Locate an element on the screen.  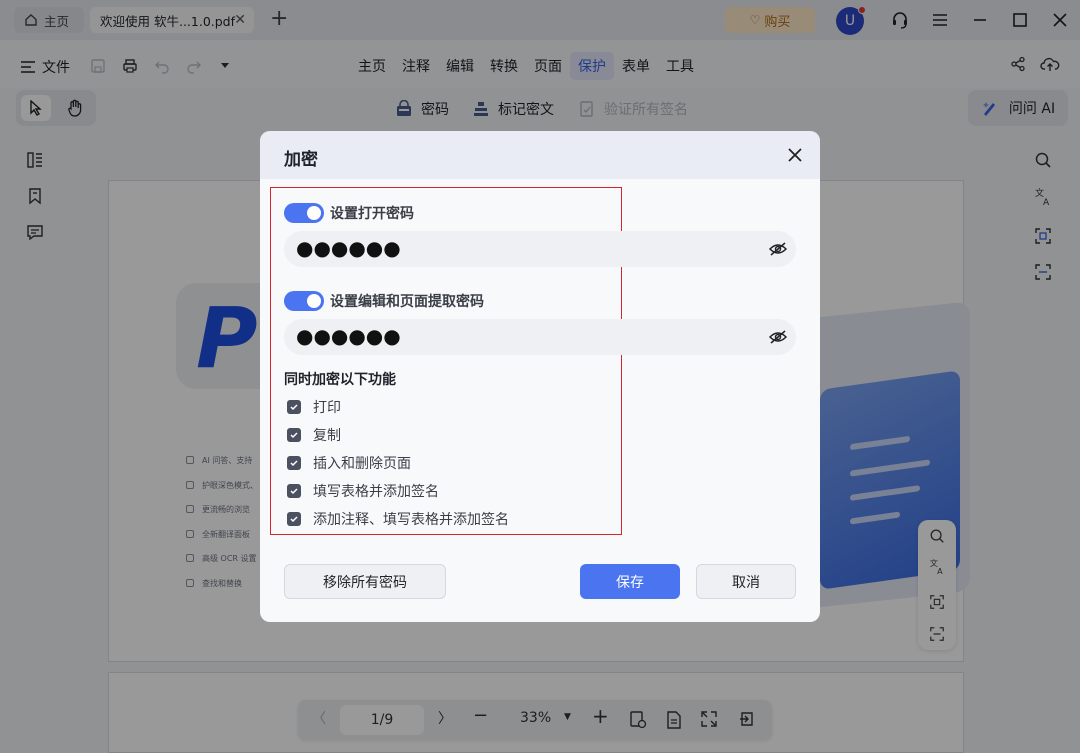
edit-password-toggle is located at coordinates (304, 301).